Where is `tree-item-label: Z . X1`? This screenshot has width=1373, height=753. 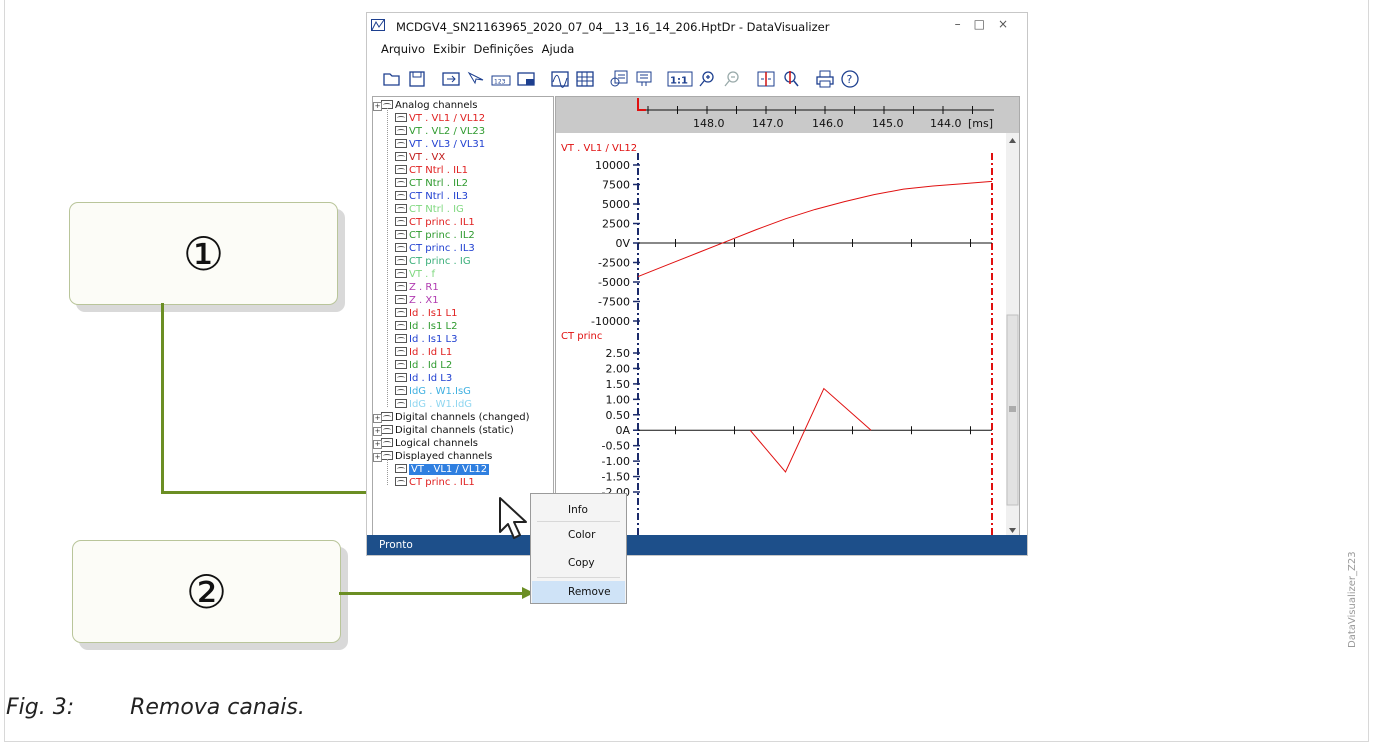 tree-item-label: Z . X1 is located at coordinates (424, 300).